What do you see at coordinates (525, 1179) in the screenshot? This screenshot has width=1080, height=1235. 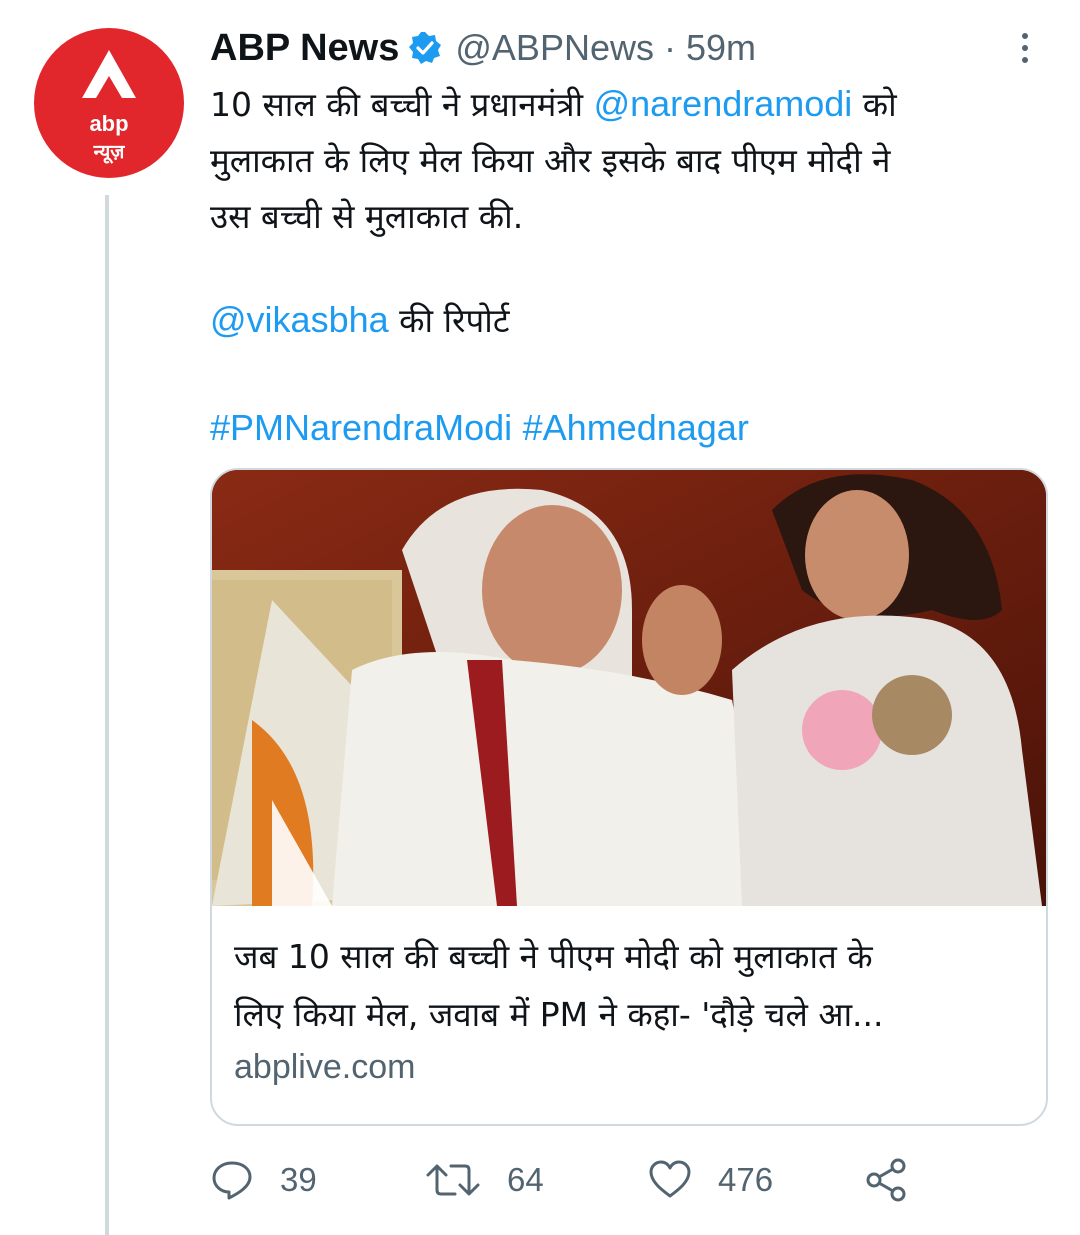 I see `retweet-count: 64` at bounding box center [525, 1179].